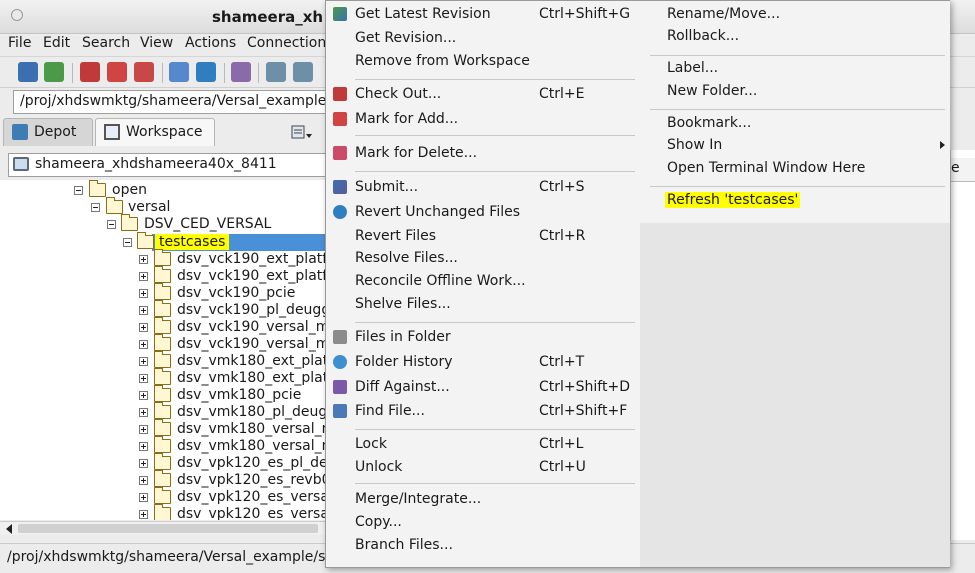  What do you see at coordinates (156, 164) in the screenshot?
I see `workspace-name: shameera_xhdshameera40x_8411` at bounding box center [156, 164].